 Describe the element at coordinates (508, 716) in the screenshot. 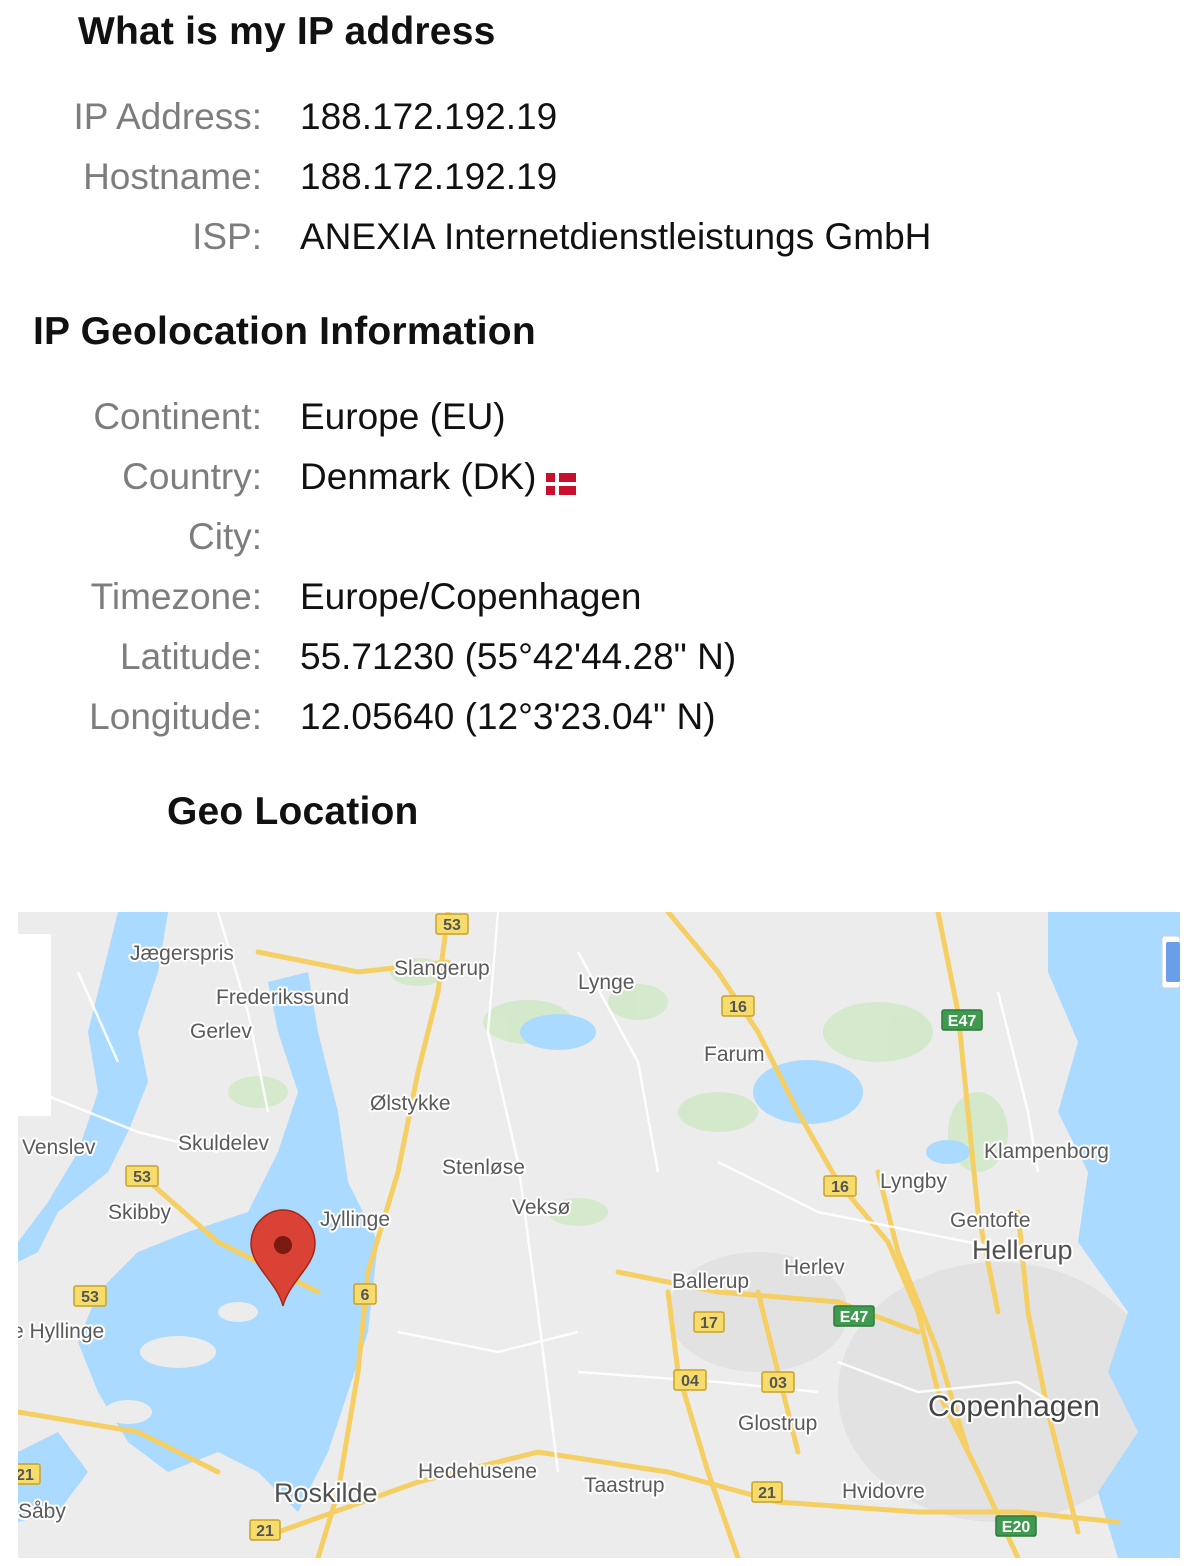

I see `longitude-value: 12.05640 (12°3'23.04" N)` at that location.